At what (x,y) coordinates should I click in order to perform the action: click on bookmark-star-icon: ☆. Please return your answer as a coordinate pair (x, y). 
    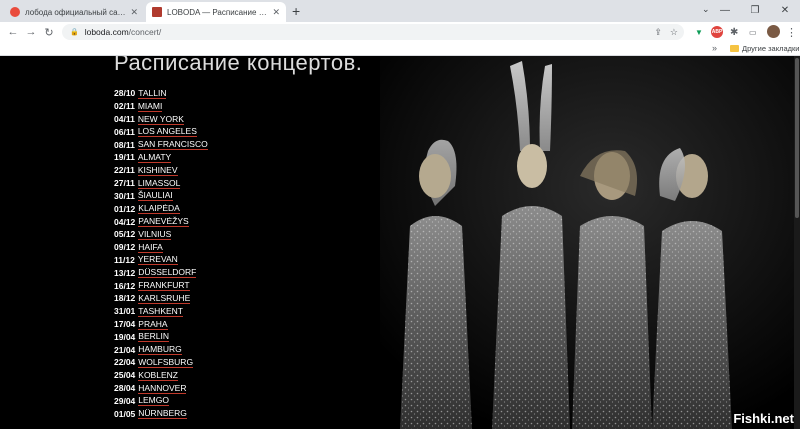
    Looking at the image, I should click on (674, 32).